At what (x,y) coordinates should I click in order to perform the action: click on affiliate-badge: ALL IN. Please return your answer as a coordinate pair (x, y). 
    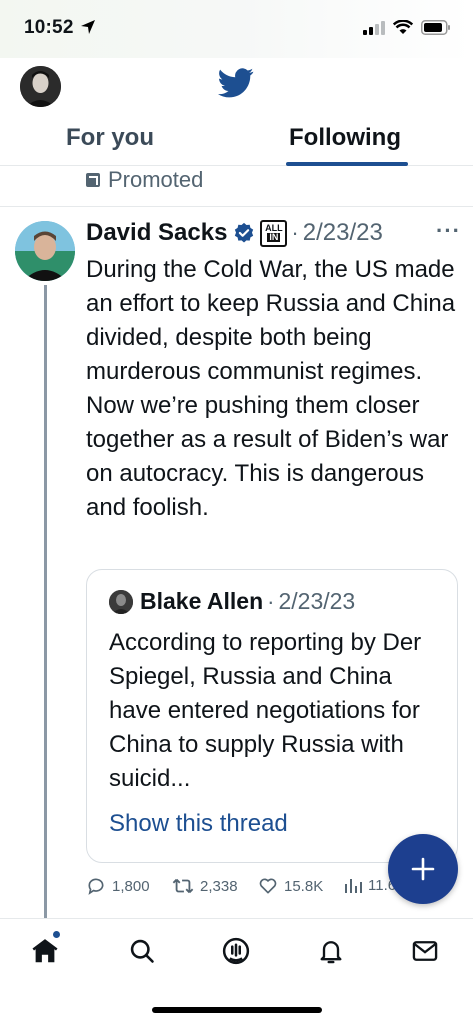
    Looking at the image, I should click on (274, 233).